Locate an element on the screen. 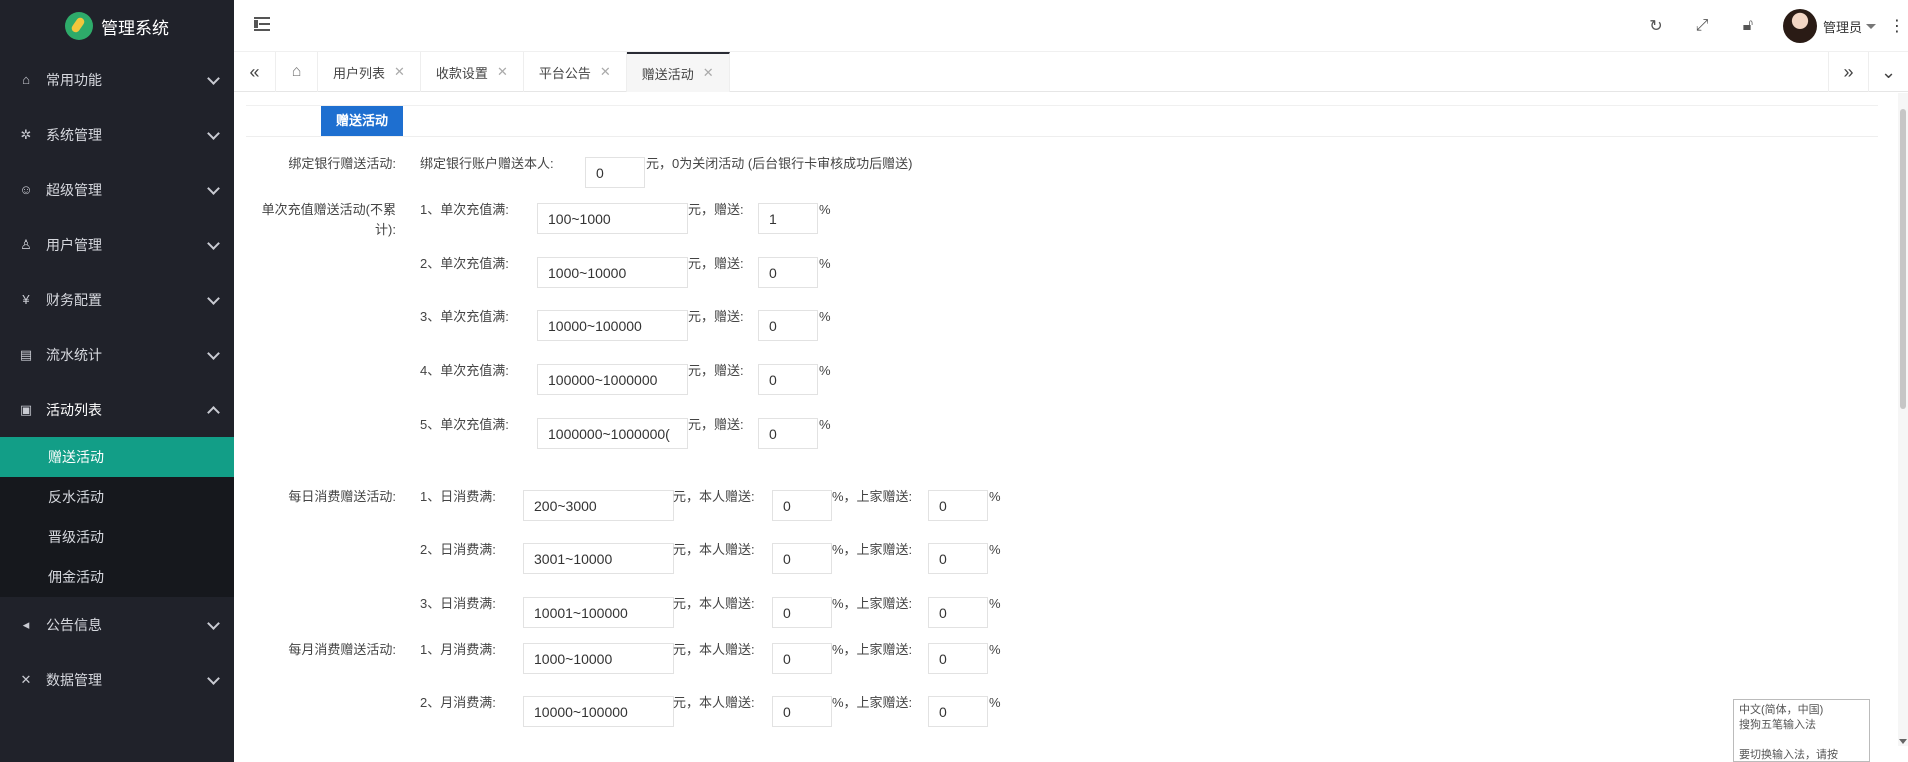 Image resolution: width=1908 pixels, height=762 pixels. scroll-down-arrow-icon is located at coordinates (1903, 741).